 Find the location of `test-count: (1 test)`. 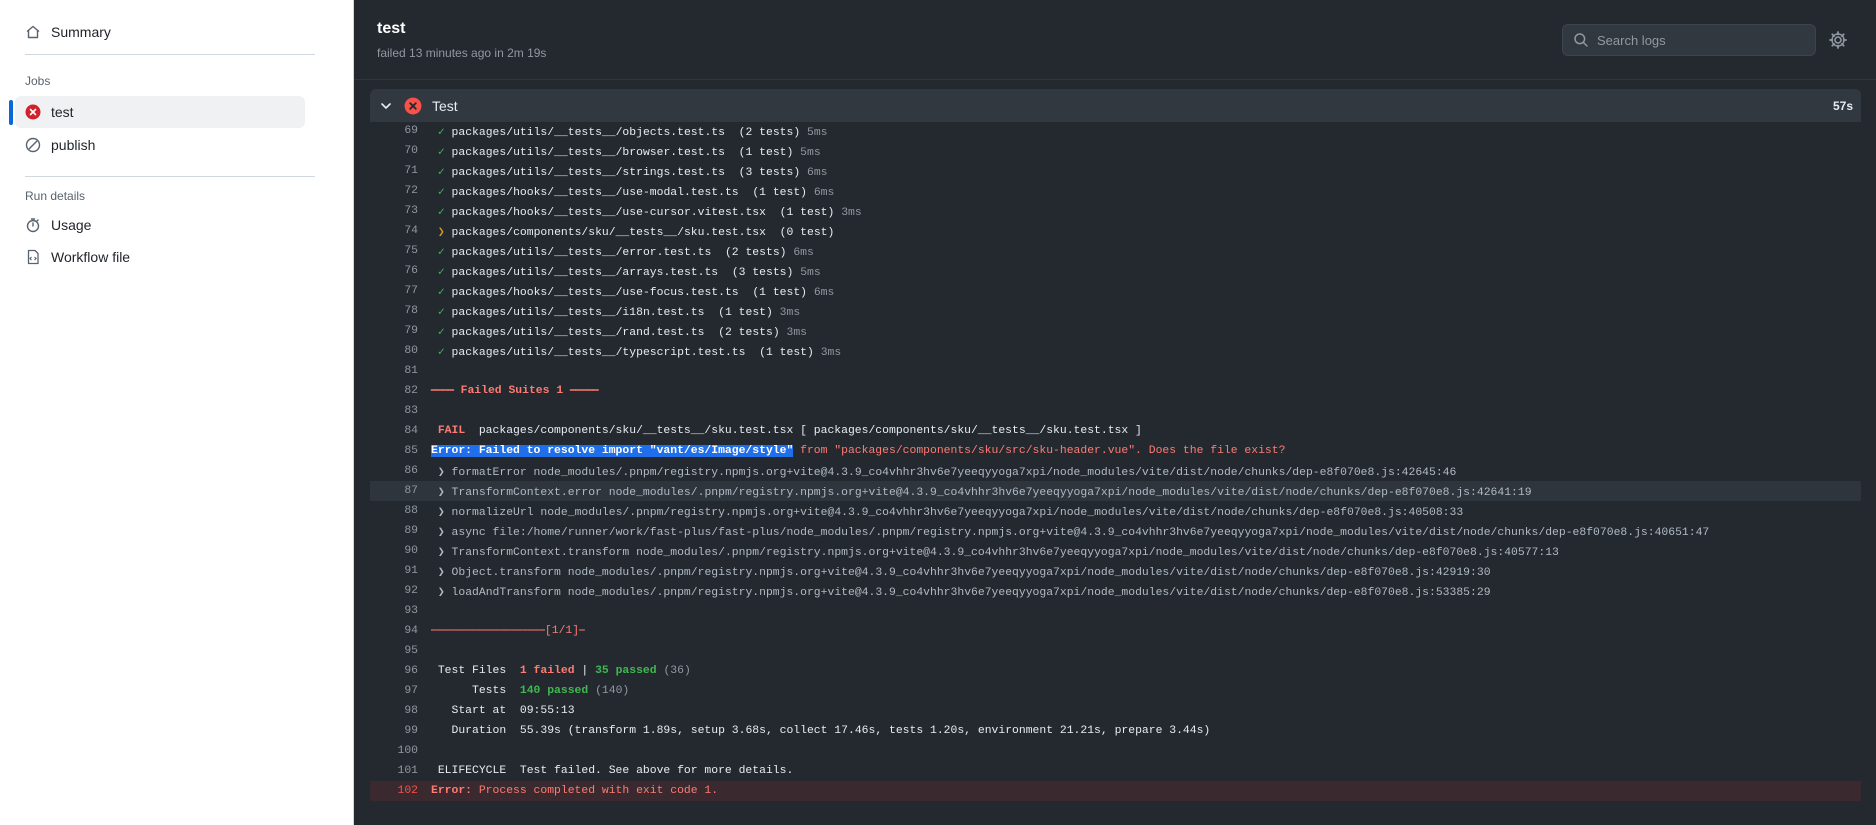

test-count: (1 test) is located at coordinates (779, 292).